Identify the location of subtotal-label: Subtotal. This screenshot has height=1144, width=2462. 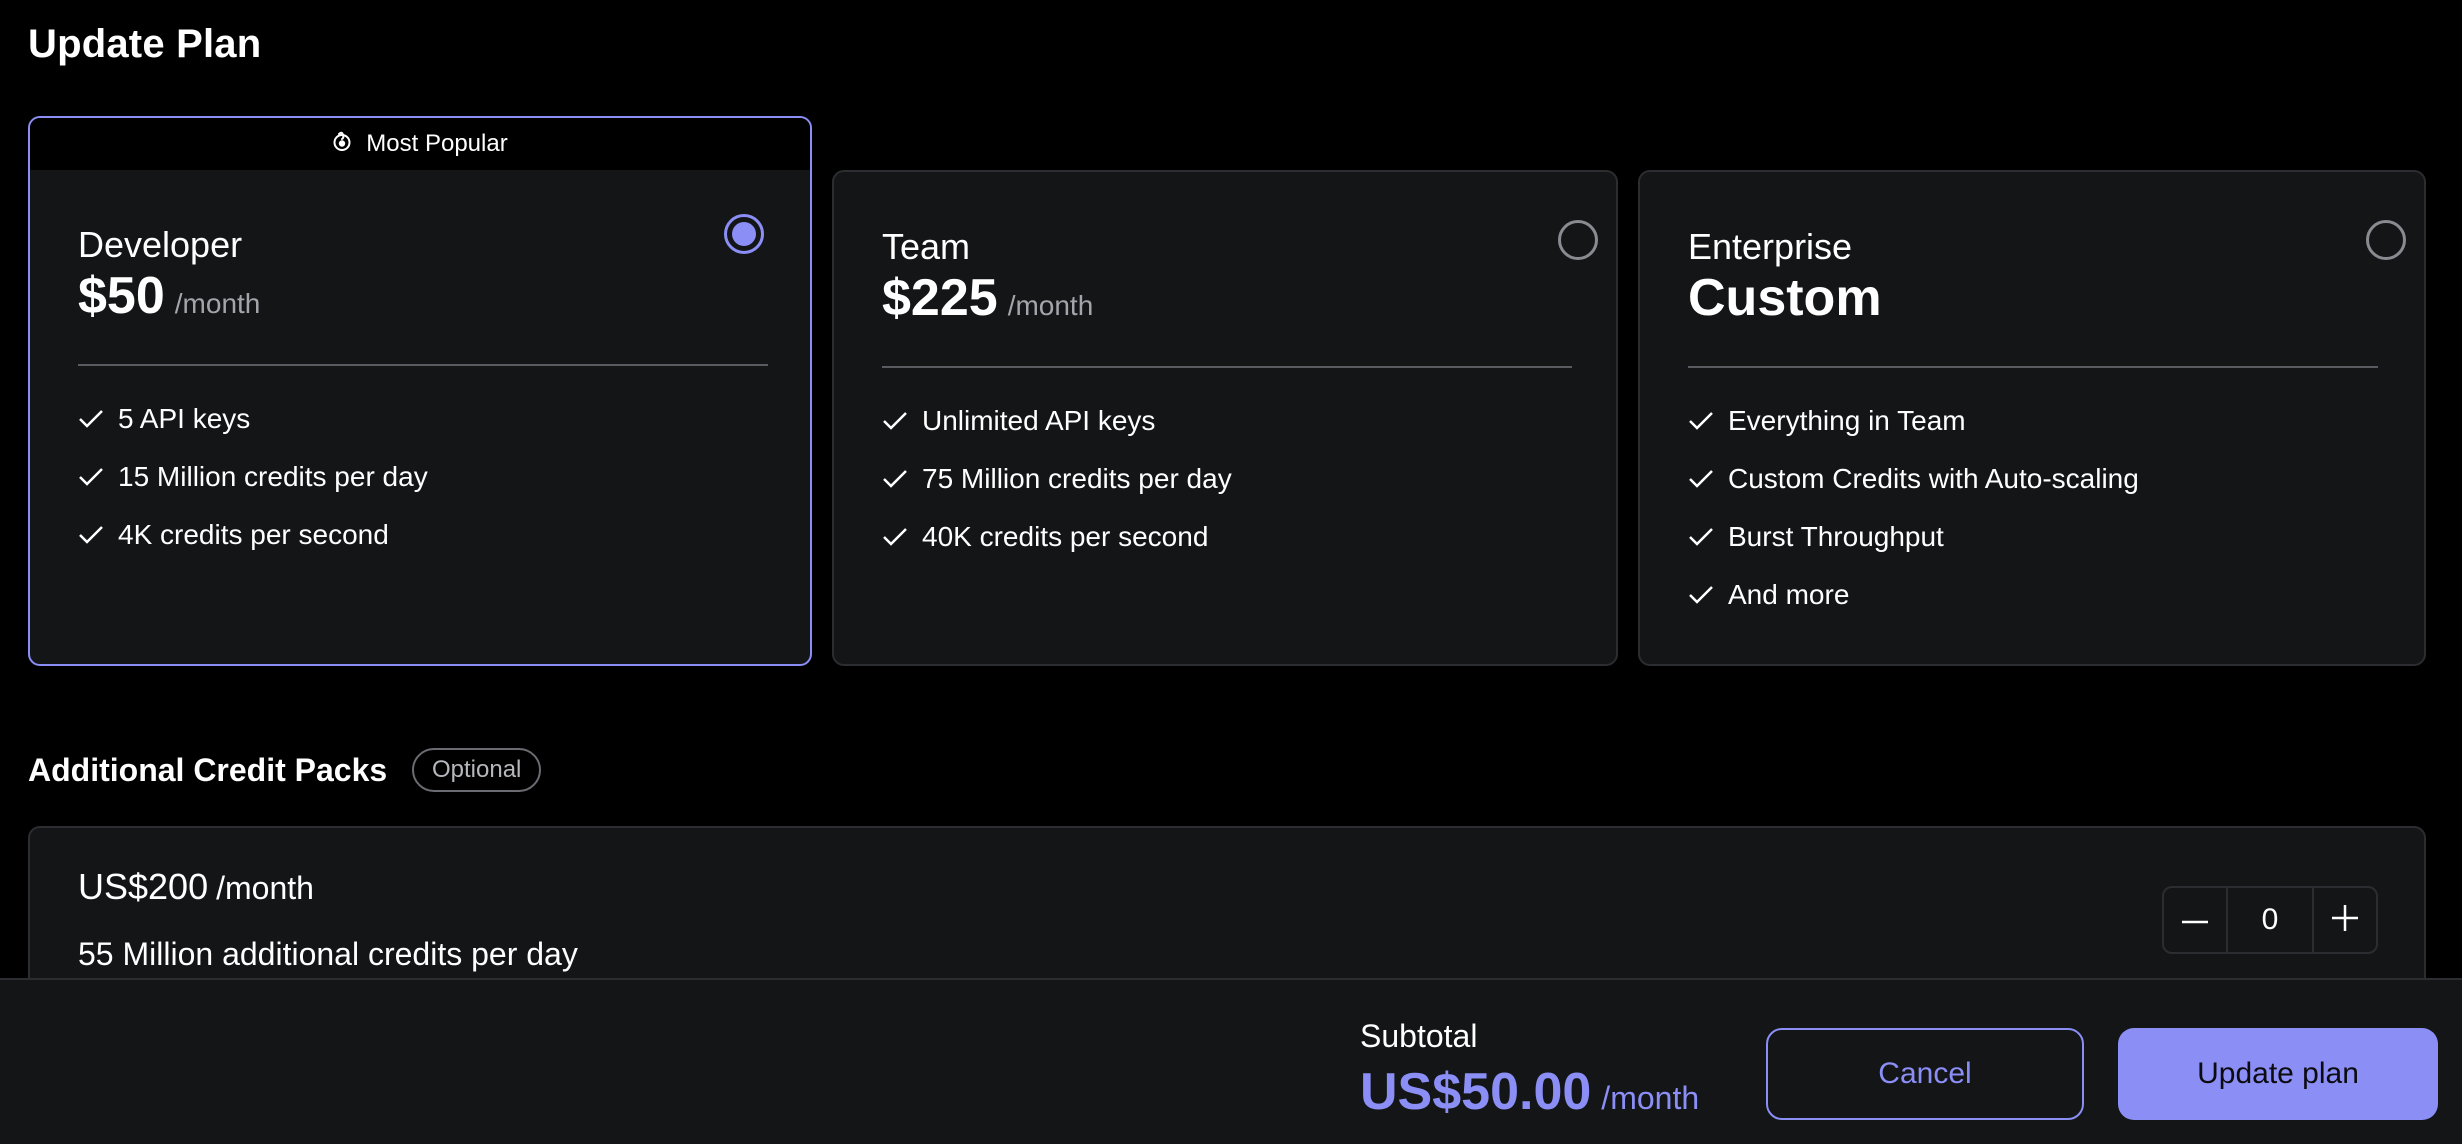
(1419, 1036).